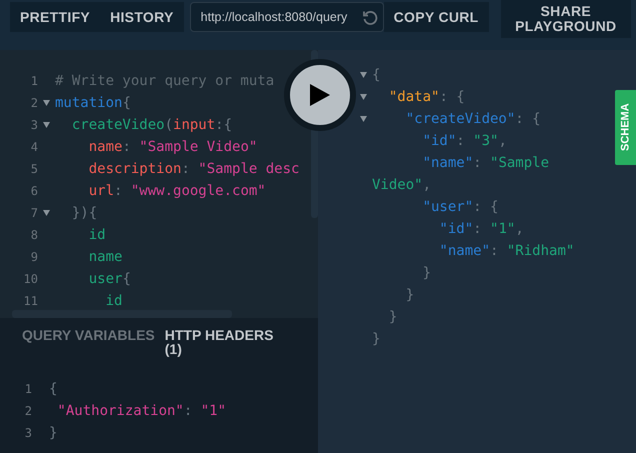 This screenshot has height=453, width=636. I want to click on code-line: description: "Sample desc, so click(194, 169).